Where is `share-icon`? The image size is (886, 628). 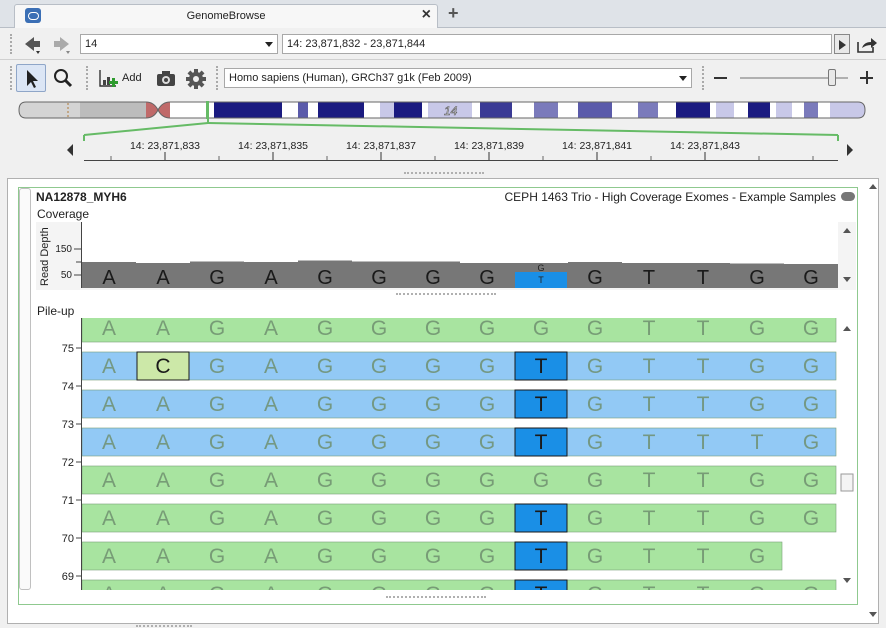 share-icon is located at coordinates (867, 45).